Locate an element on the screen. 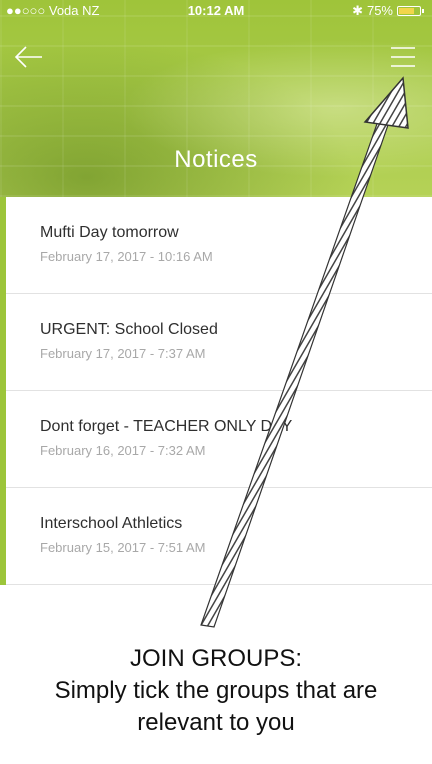 This screenshot has height=764, width=432. notice-date: February 17, 2017 - 7:37 AM is located at coordinates (123, 353).